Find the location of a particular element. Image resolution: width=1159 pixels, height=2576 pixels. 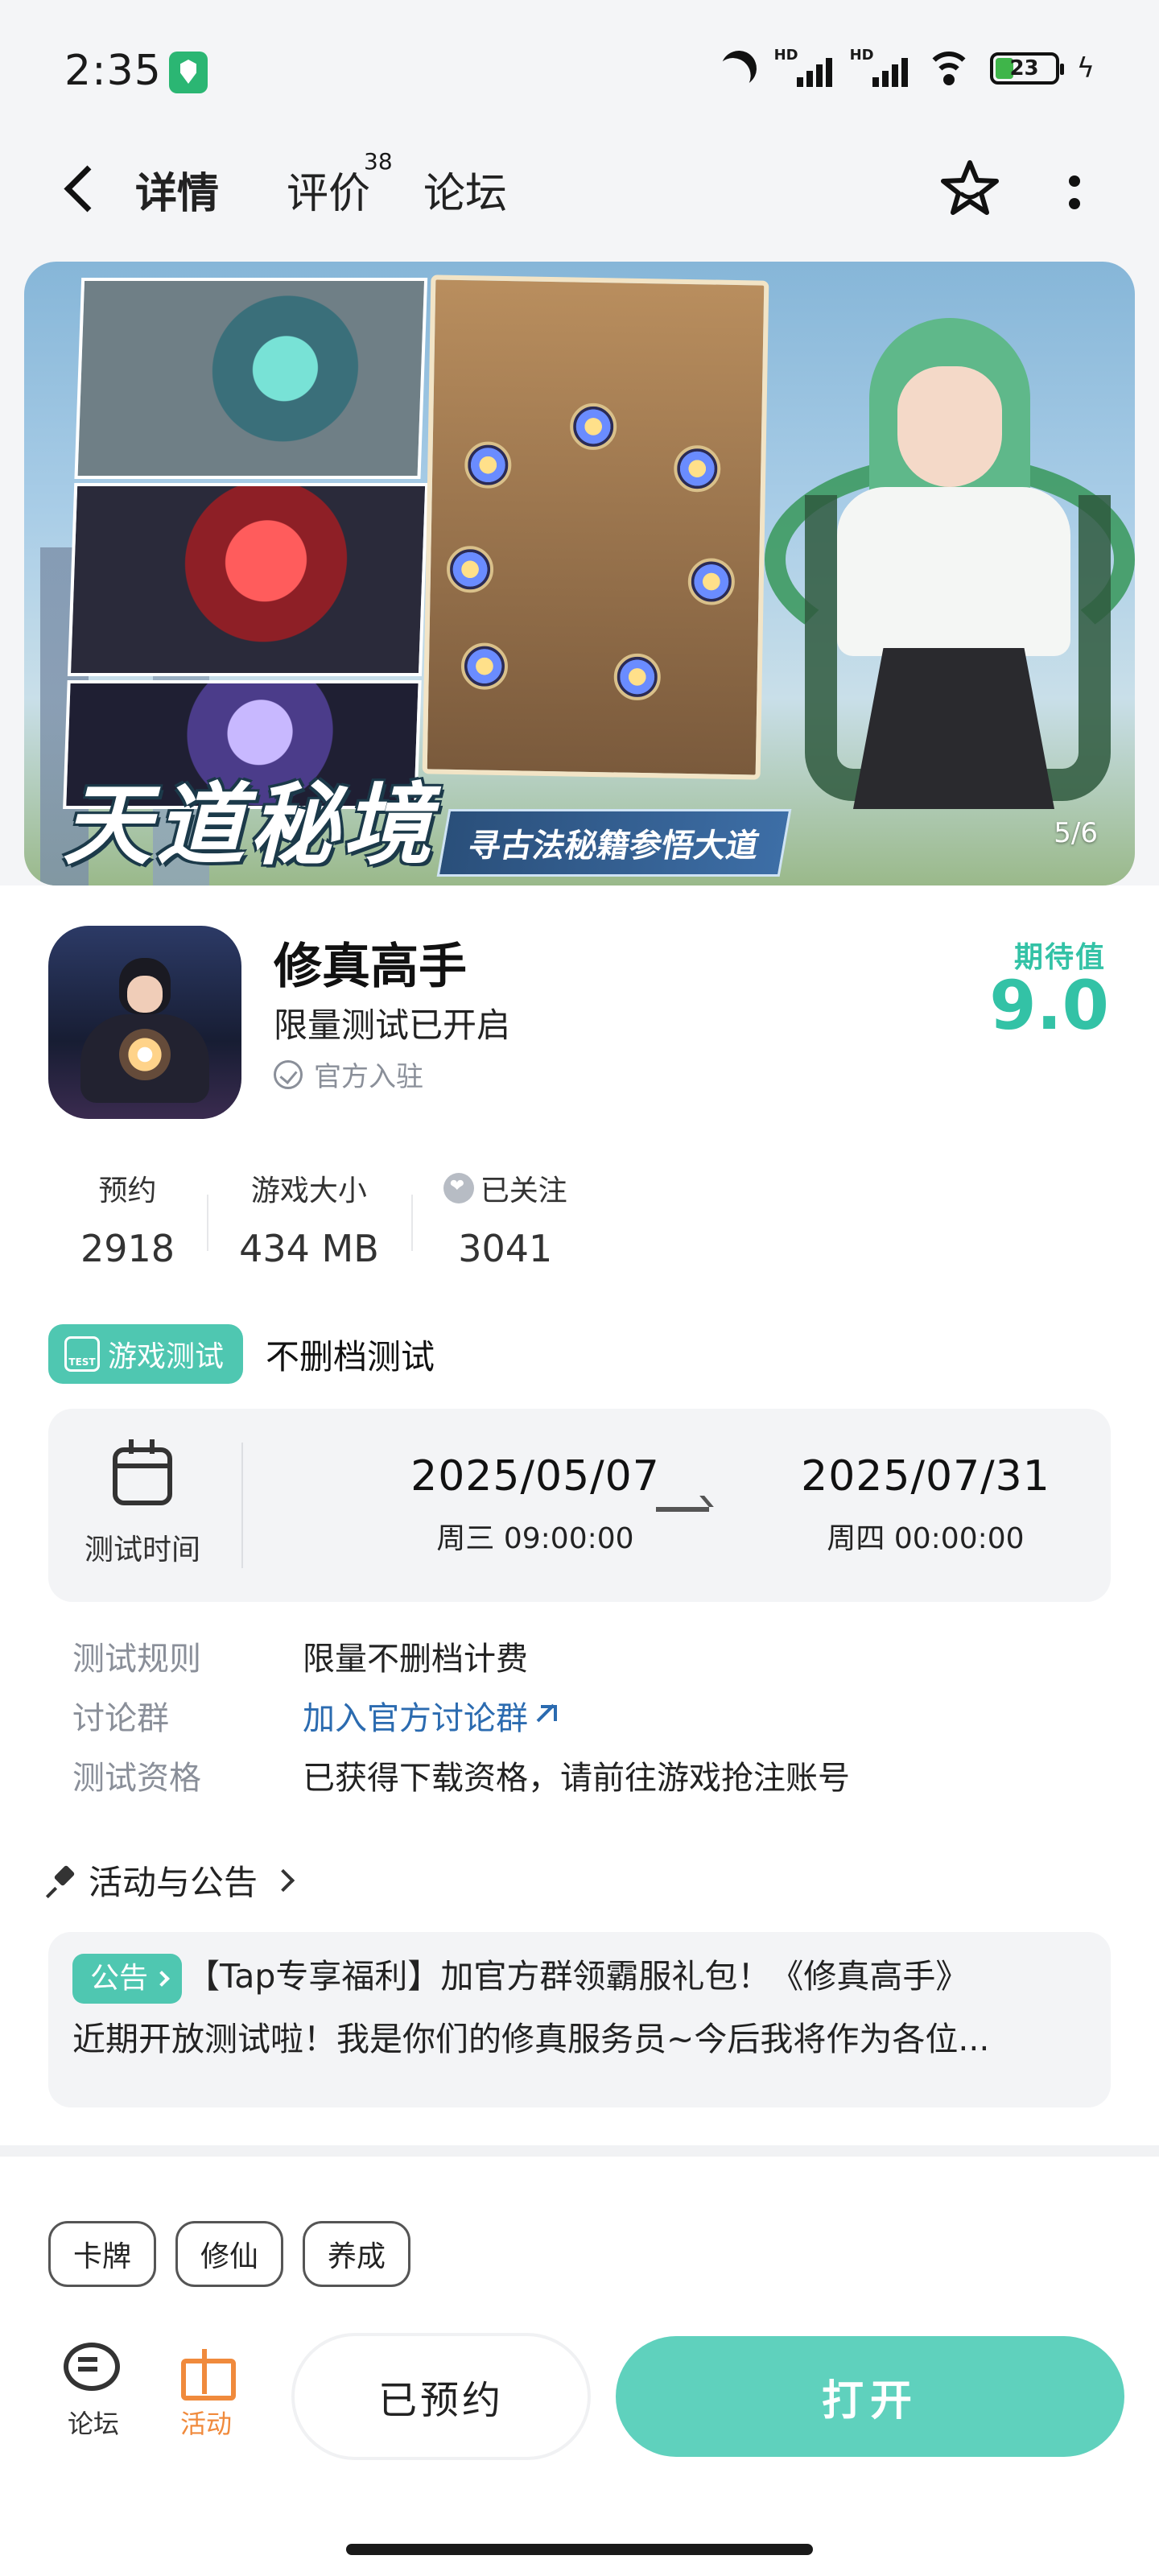

notice-badge: 公告 is located at coordinates (127, 1979).